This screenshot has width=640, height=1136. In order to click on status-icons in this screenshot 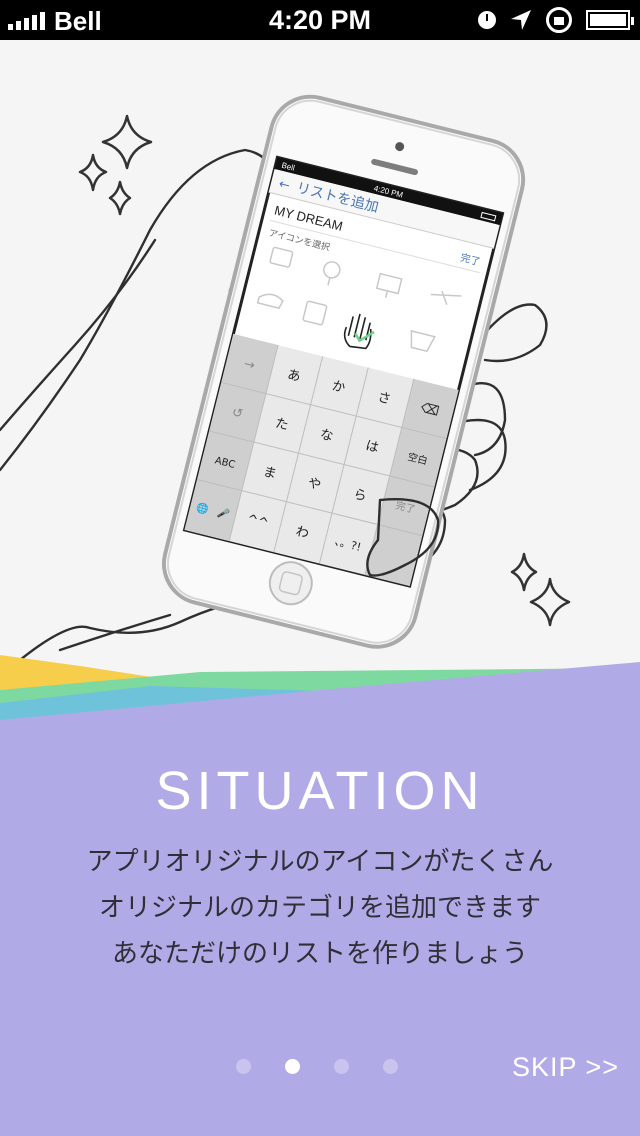, I will do `click(556, 20)`.